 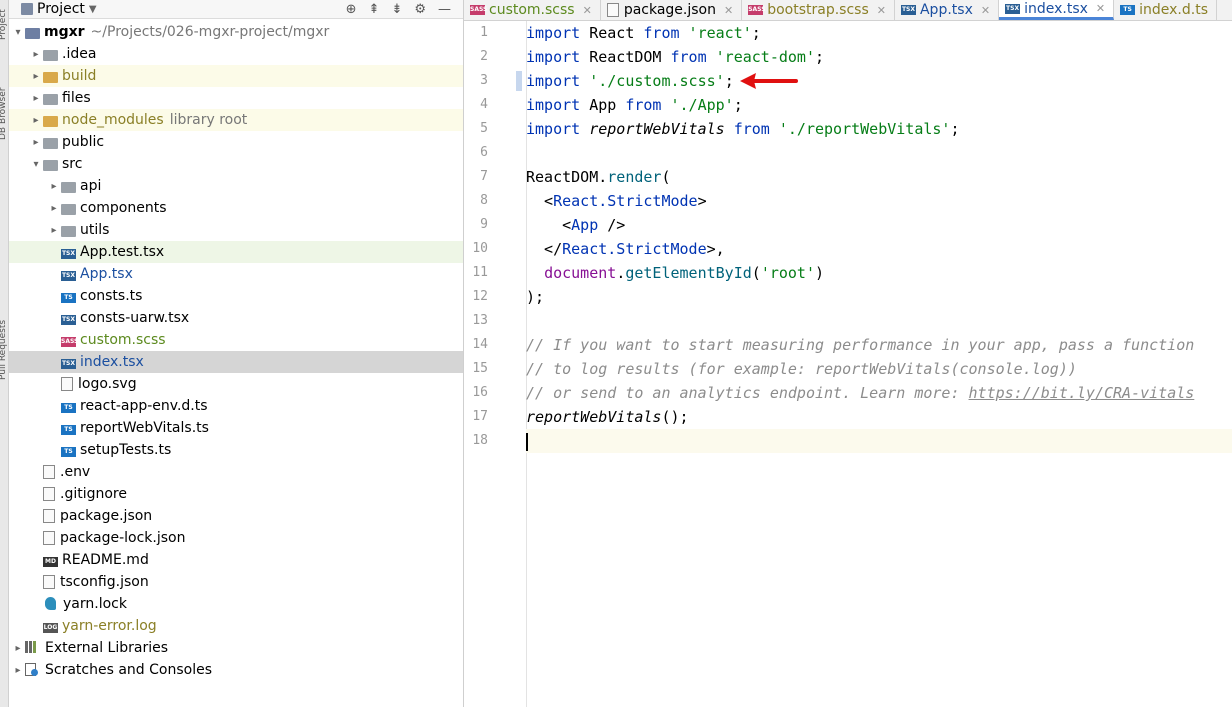 What do you see at coordinates (236, 384) in the screenshot?
I see `tree-row: logo.svg` at bounding box center [236, 384].